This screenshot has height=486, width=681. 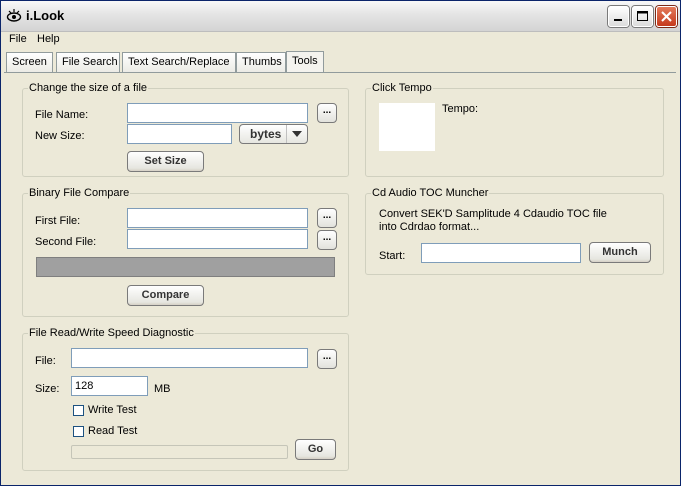 I want to click on write-test-label: Write Test, so click(x=112, y=410).